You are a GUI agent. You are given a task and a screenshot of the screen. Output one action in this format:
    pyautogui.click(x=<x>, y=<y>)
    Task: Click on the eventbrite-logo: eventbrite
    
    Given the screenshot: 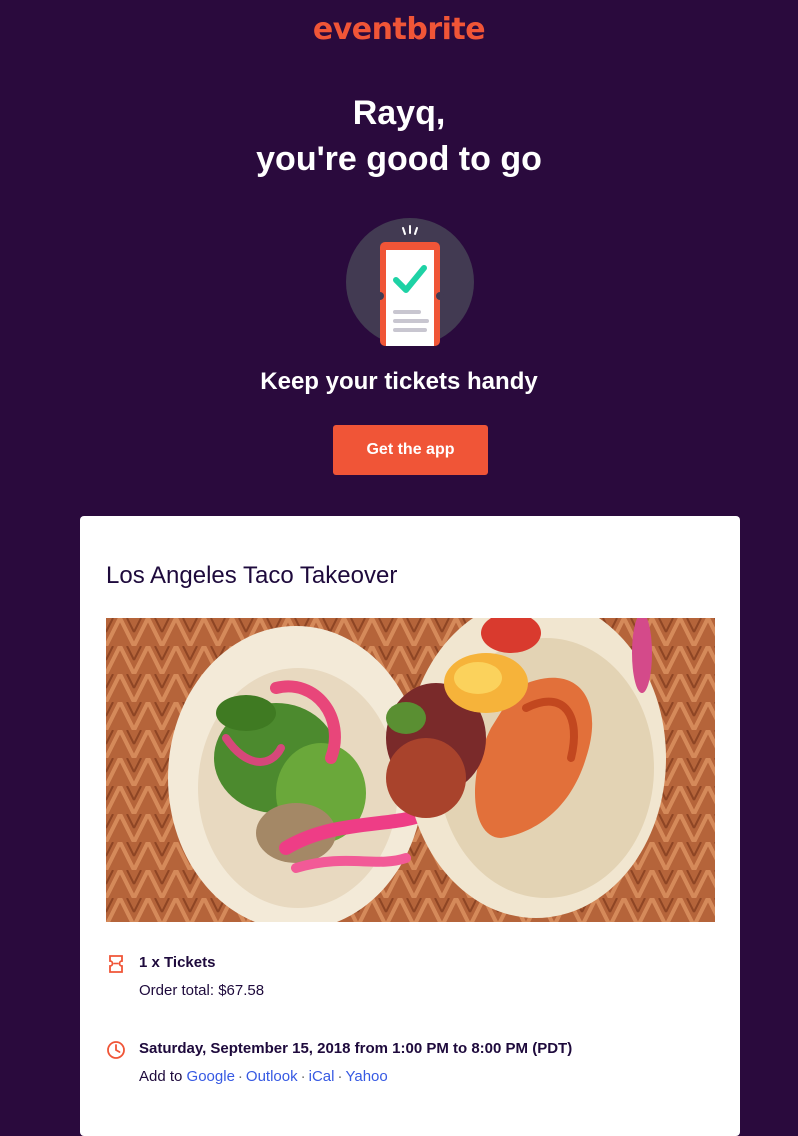 What is the action you would take?
    pyautogui.click(x=399, y=29)
    